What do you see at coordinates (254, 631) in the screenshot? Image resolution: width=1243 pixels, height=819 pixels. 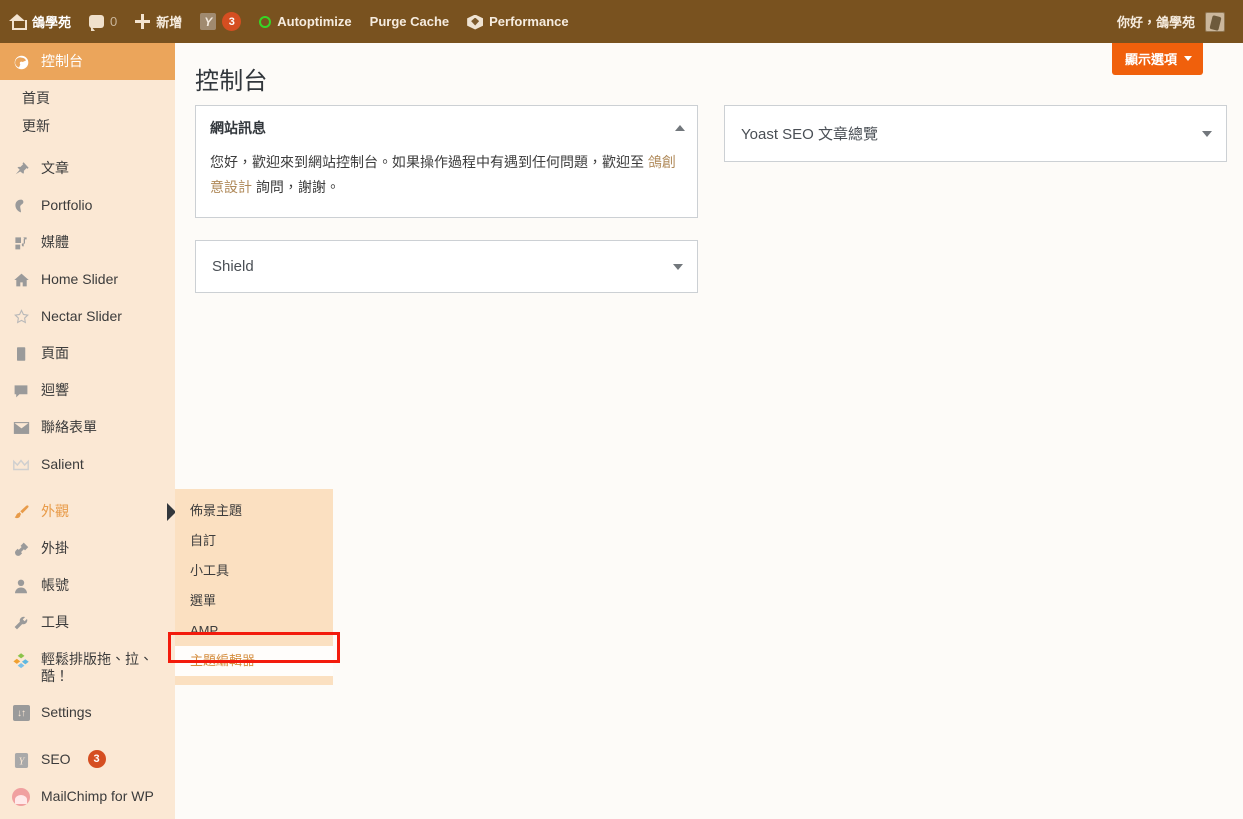 I see `submenu-item-amp: AMP` at bounding box center [254, 631].